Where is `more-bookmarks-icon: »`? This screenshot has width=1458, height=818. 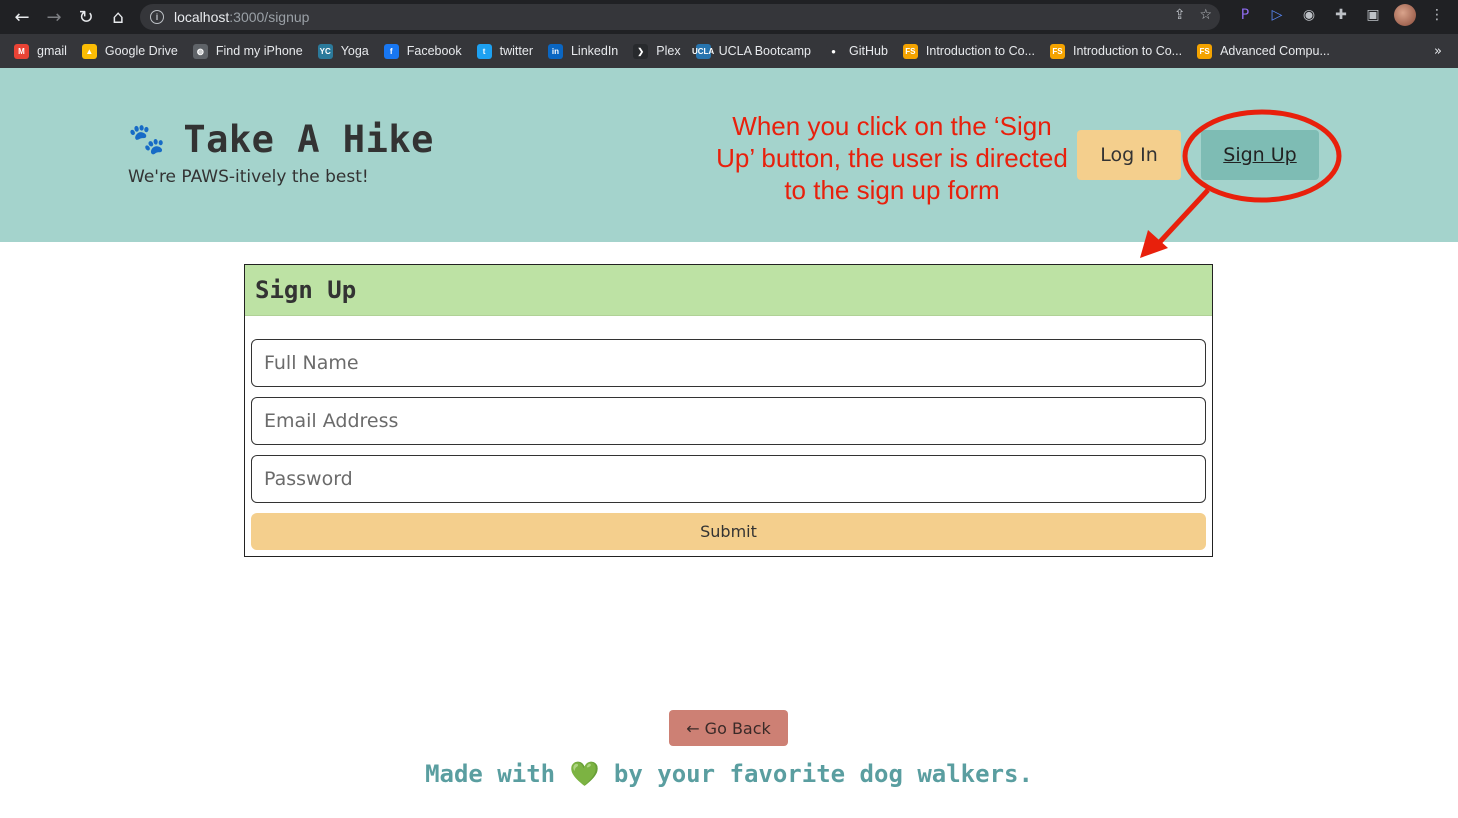 more-bookmarks-icon: » is located at coordinates (1438, 51).